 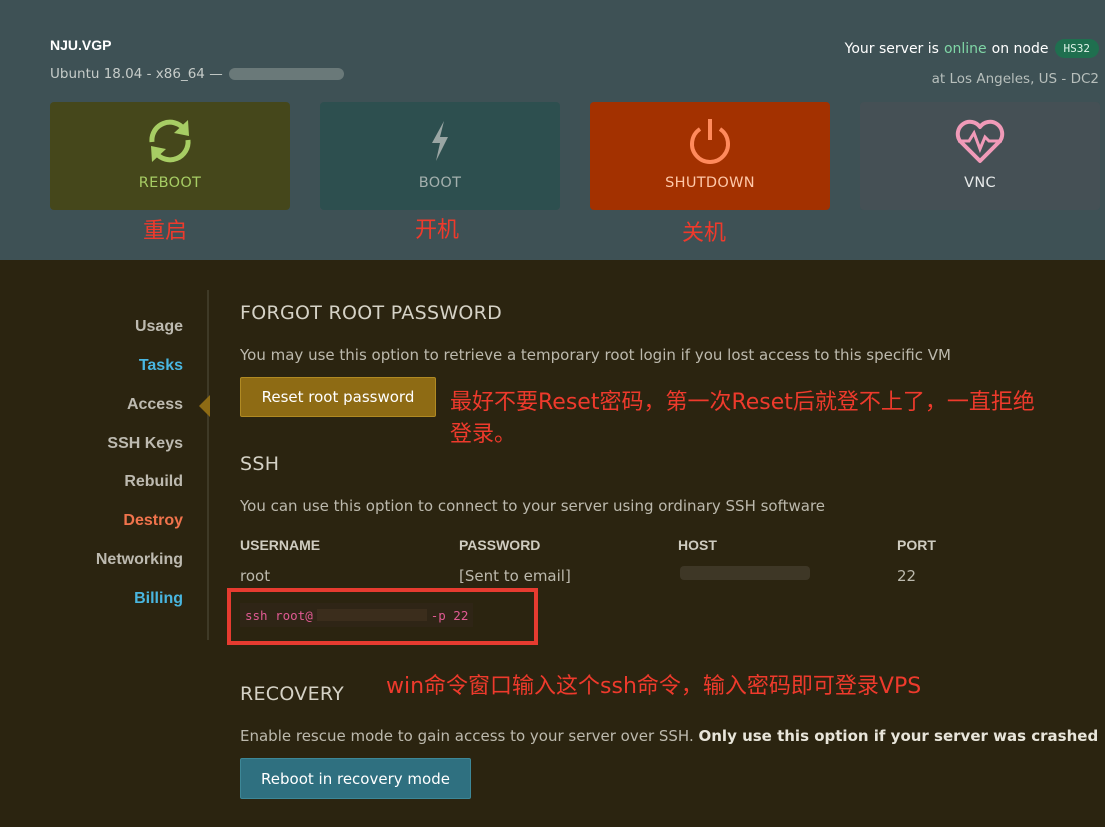 I want to click on sidebar-item-usage: Usage, so click(x=159, y=327).